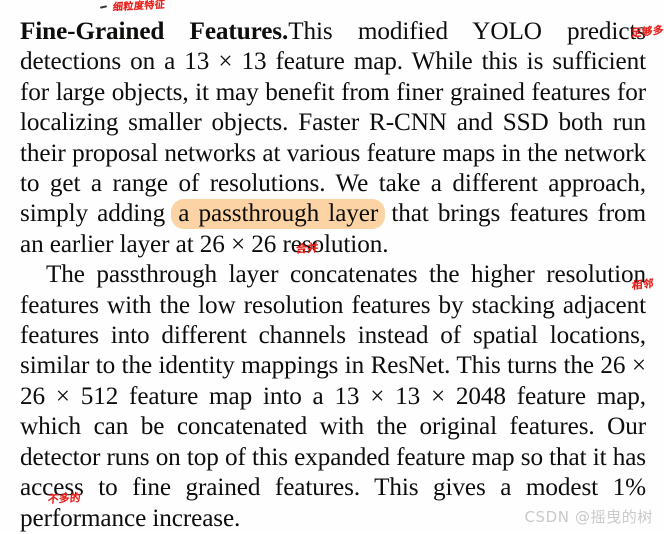 Image resolution: width=664 pixels, height=534 pixels. I want to click on csdn-watermark: CSDN @摇曳的树, so click(588, 517).